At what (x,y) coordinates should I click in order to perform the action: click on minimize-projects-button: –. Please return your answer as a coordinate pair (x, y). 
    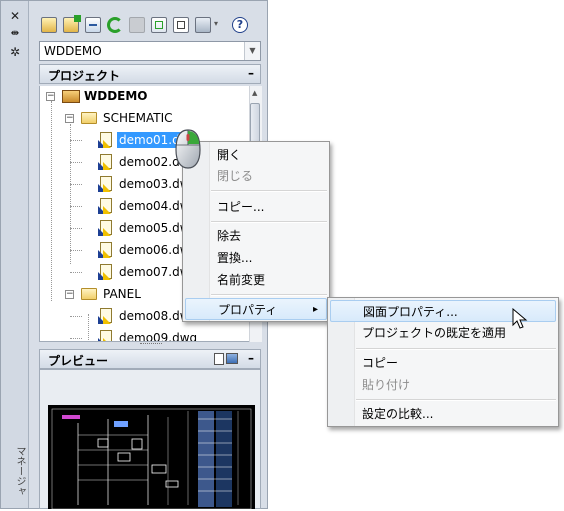
    Looking at the image, I should click on (251, 73).